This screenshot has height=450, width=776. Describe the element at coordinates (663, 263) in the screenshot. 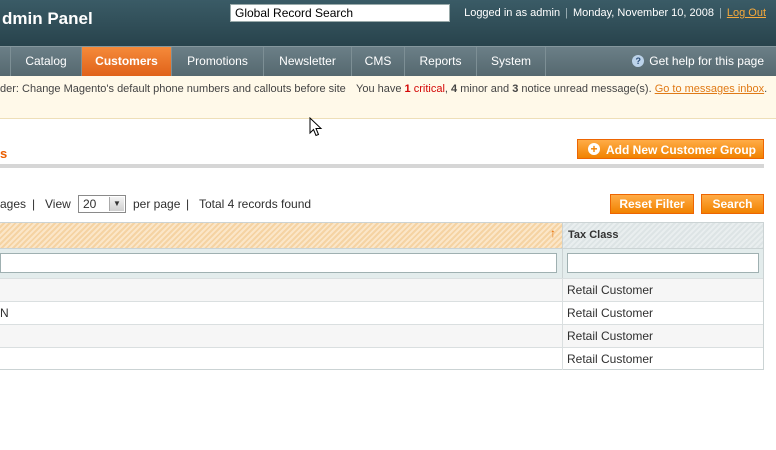

I see `tax-class-filter-input` at that location.